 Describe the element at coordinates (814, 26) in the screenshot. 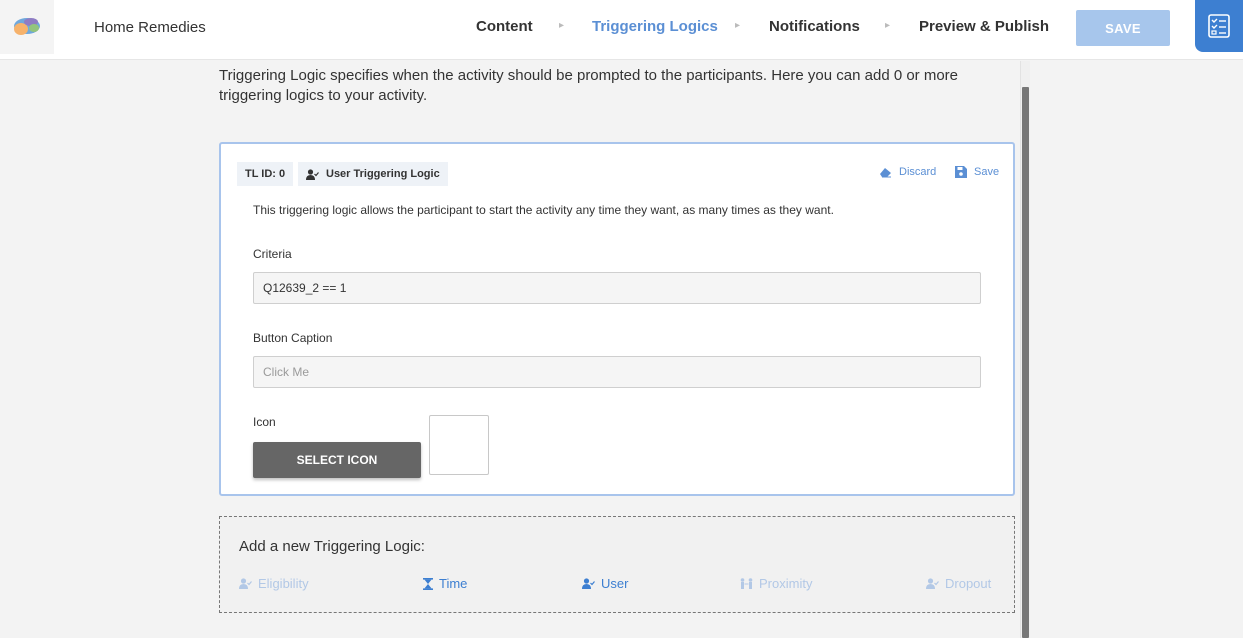

I see `step-notifications: Notifications` at that location.